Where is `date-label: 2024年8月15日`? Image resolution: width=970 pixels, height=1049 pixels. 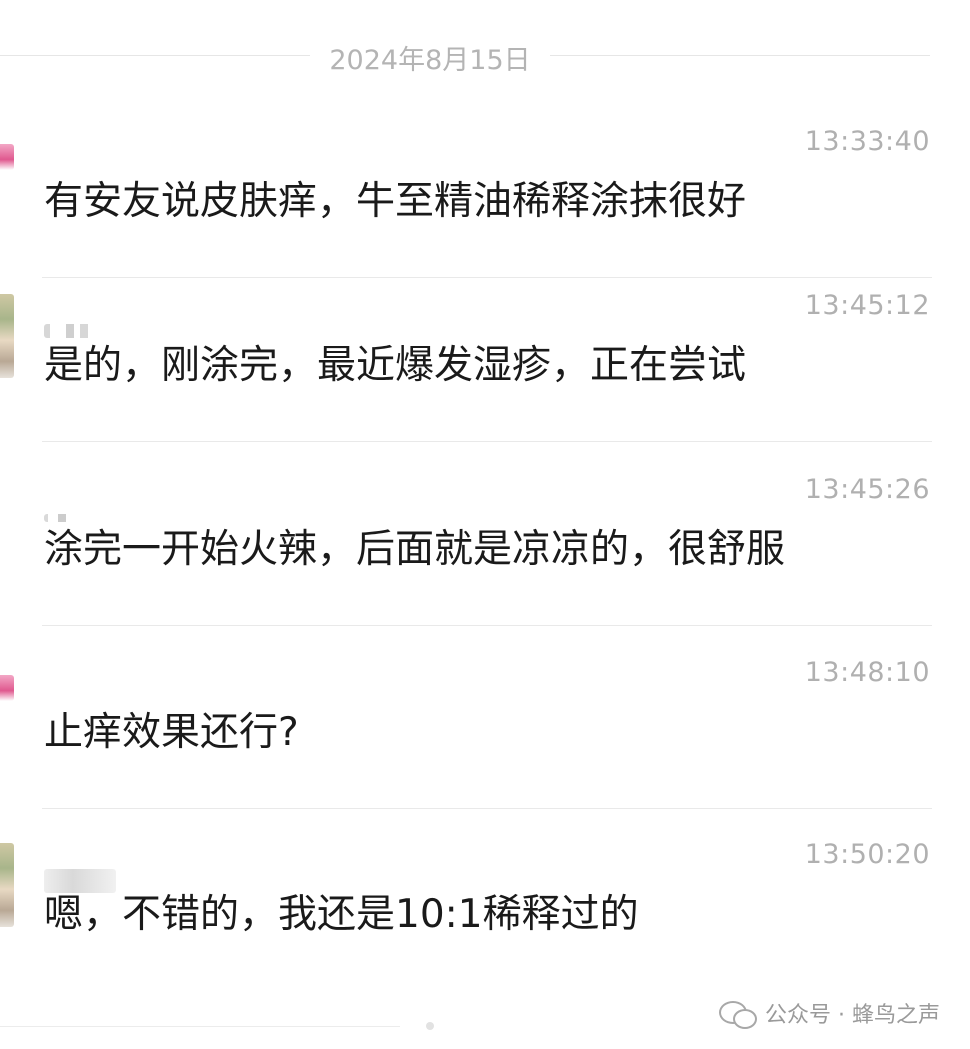 date-label: 2024年8月15日 is located at coordinates (430, 60).